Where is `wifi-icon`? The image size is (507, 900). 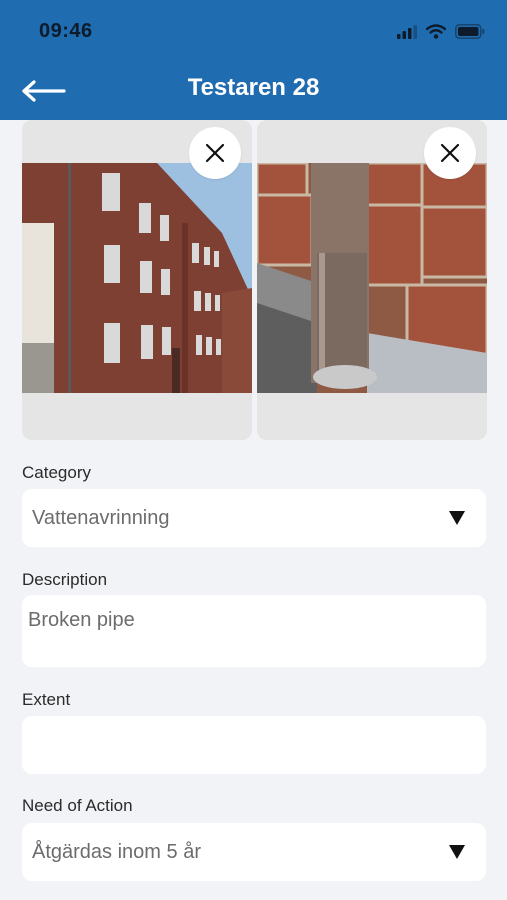
wifi-icon is located at coordinates (436, 31).